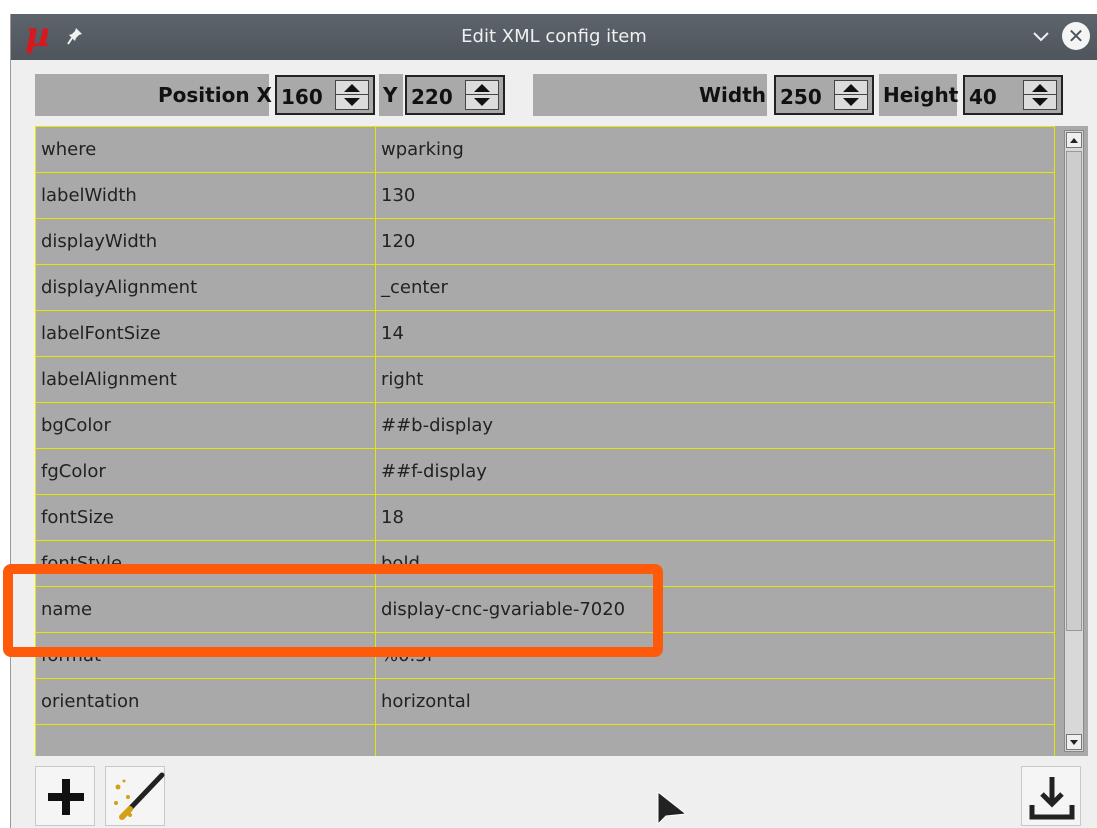  What do you see at coordinates (432, 97) in the screenshot?
I see `position-y-value: 220` at bounding box center [432, 97].